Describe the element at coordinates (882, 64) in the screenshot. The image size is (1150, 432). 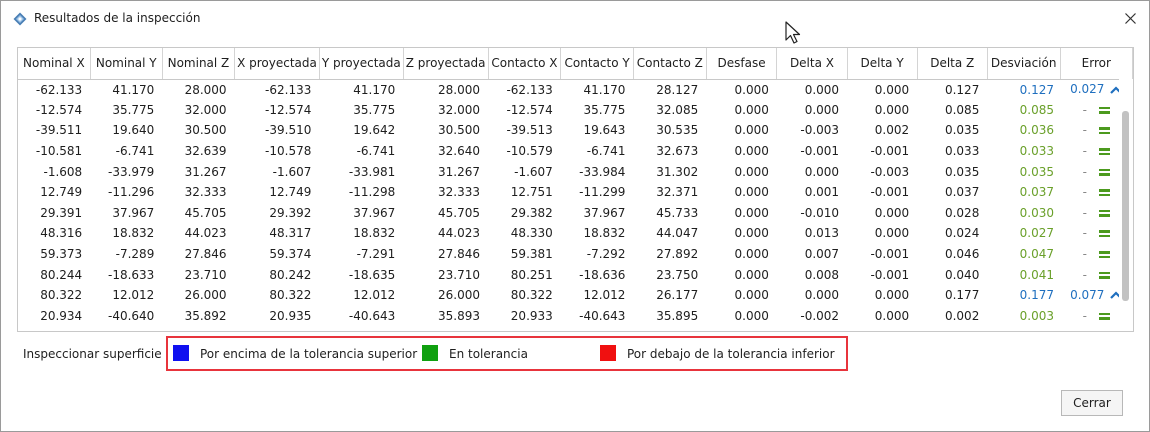
I see `column-header: Delta Y` at that location.